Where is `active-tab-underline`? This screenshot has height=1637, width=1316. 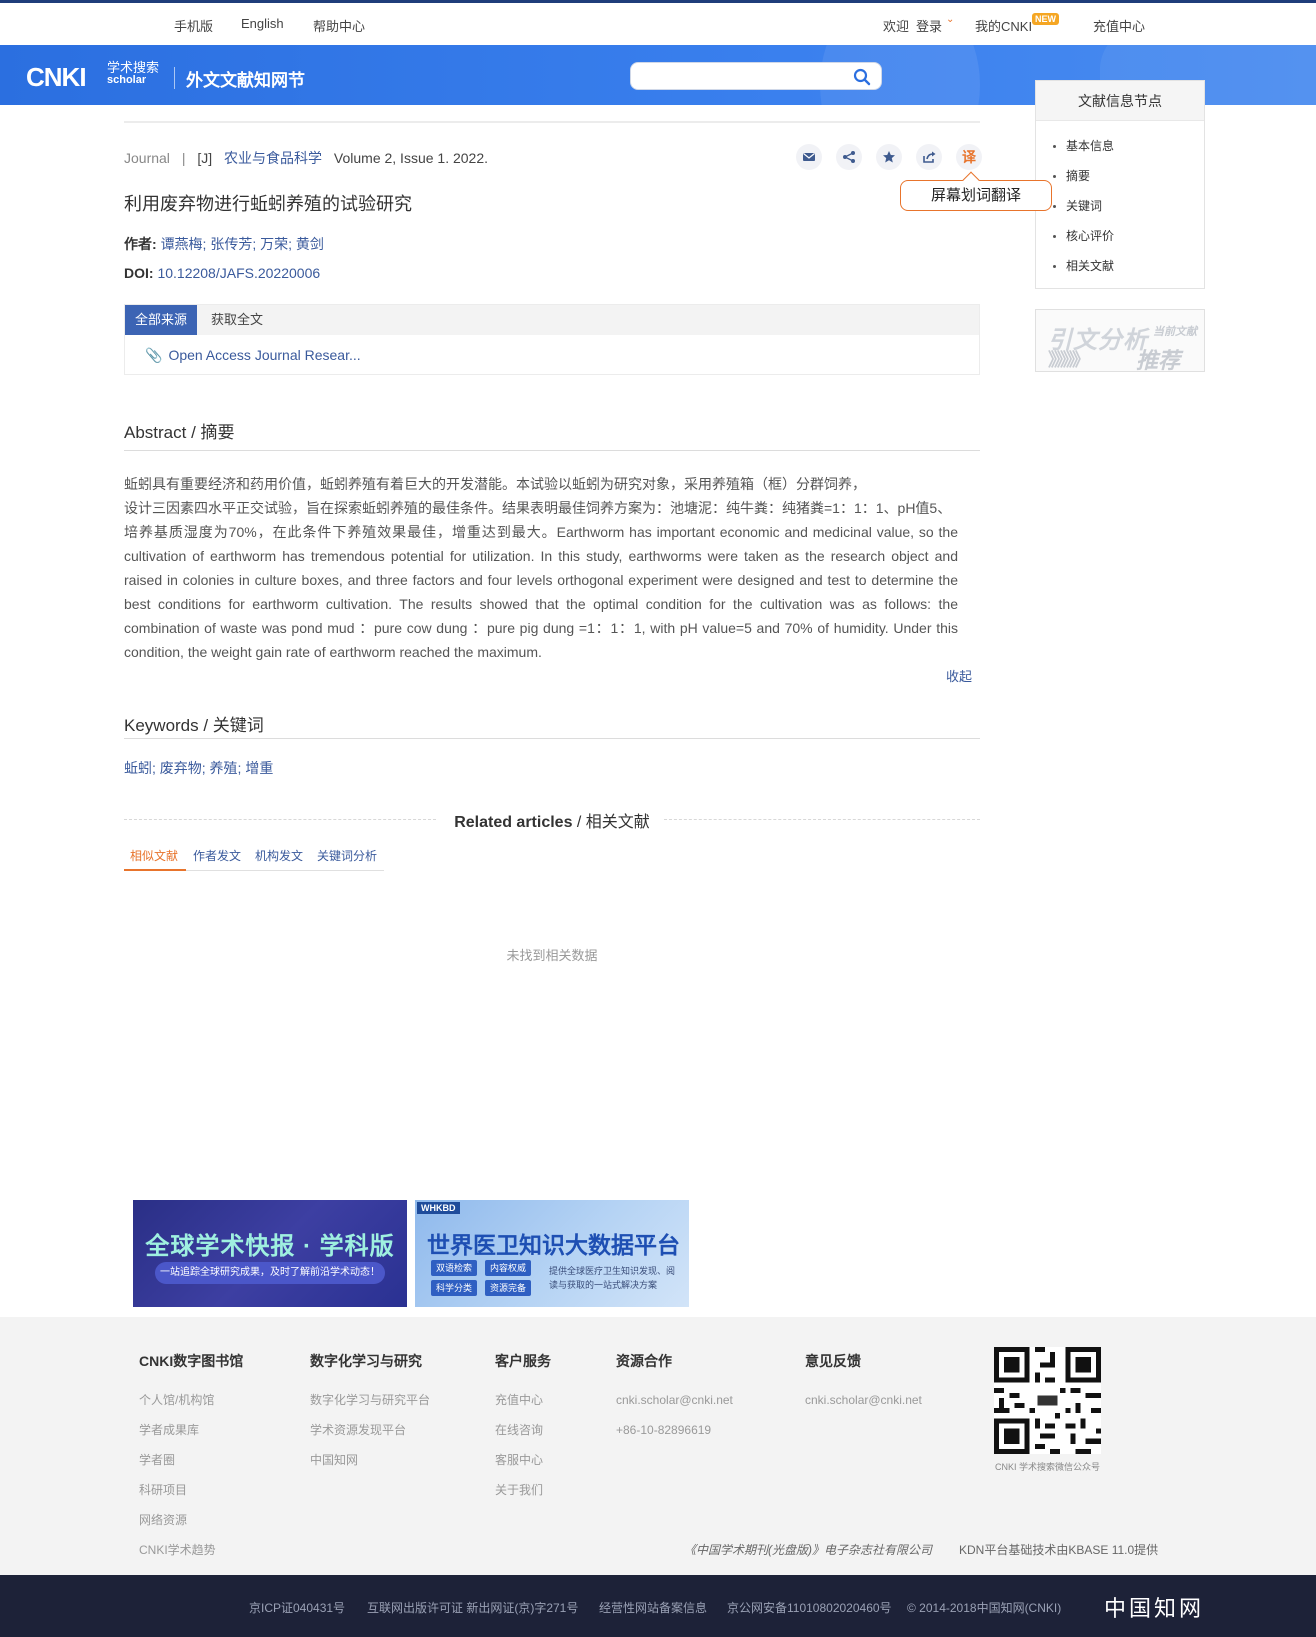
active-tab-underline is located at coordinates (155, 870).